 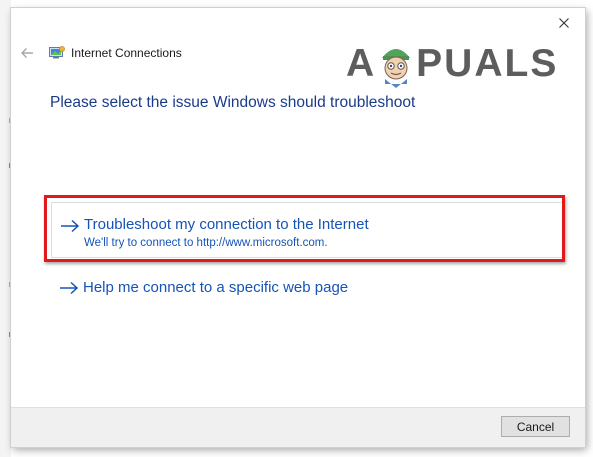 What do you see at coordinates (57, 52) in the screenshot?
I see `network-connection-icon` at bounding box center [57, 52].